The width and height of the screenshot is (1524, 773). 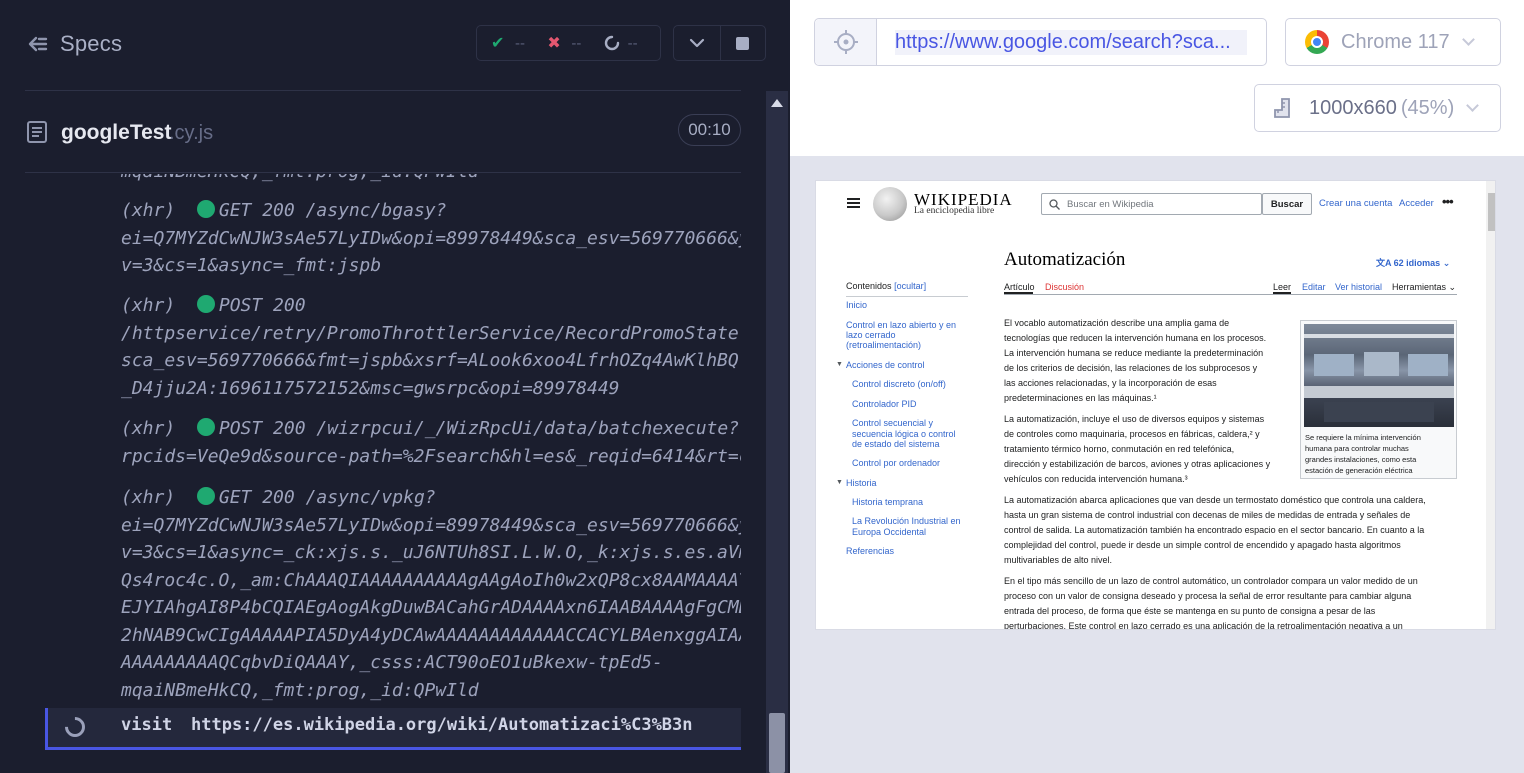 I want to click on toc-item: Control secuencial y, so click(x=892, y=423).